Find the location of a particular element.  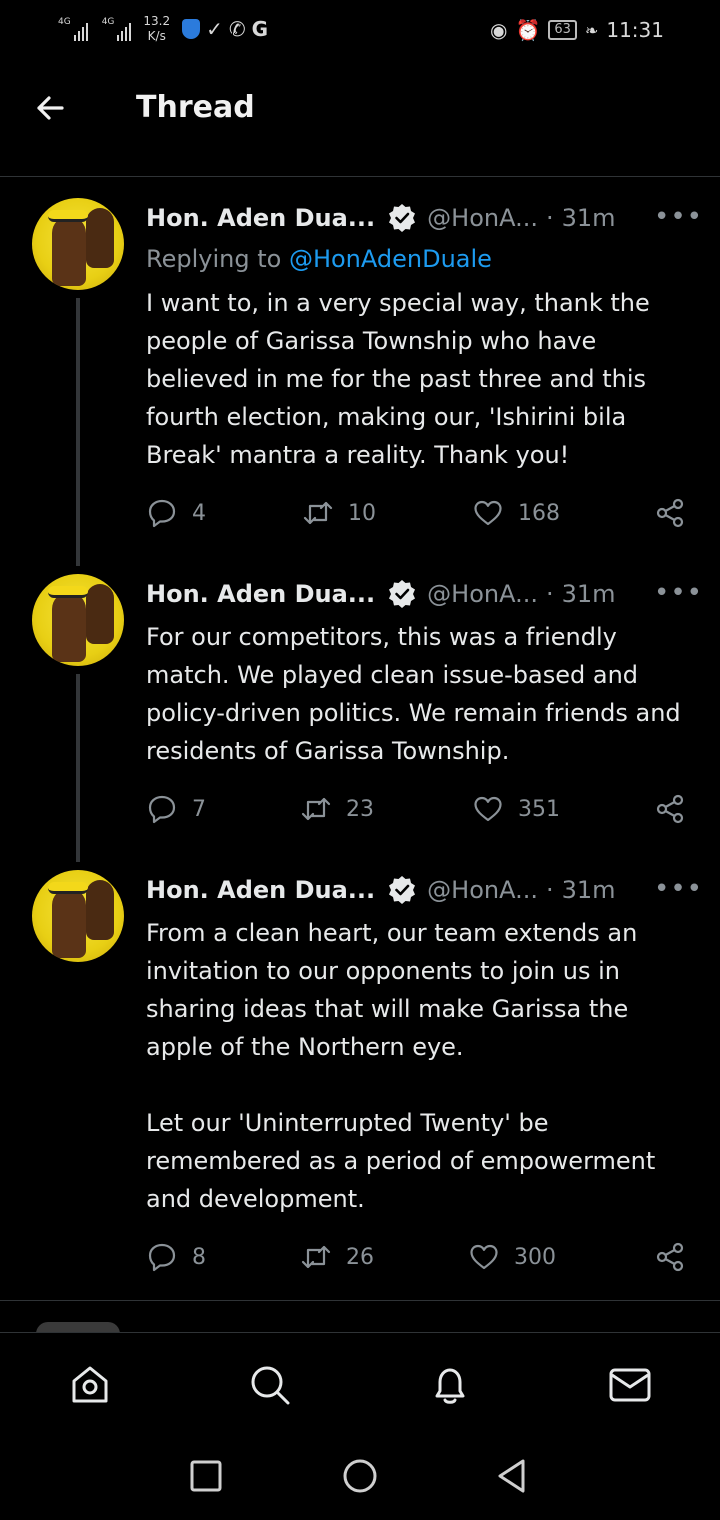

status-left: 4G 4G 13.2 K/s ✓ ✆ G is located at coordinates (163, 29).